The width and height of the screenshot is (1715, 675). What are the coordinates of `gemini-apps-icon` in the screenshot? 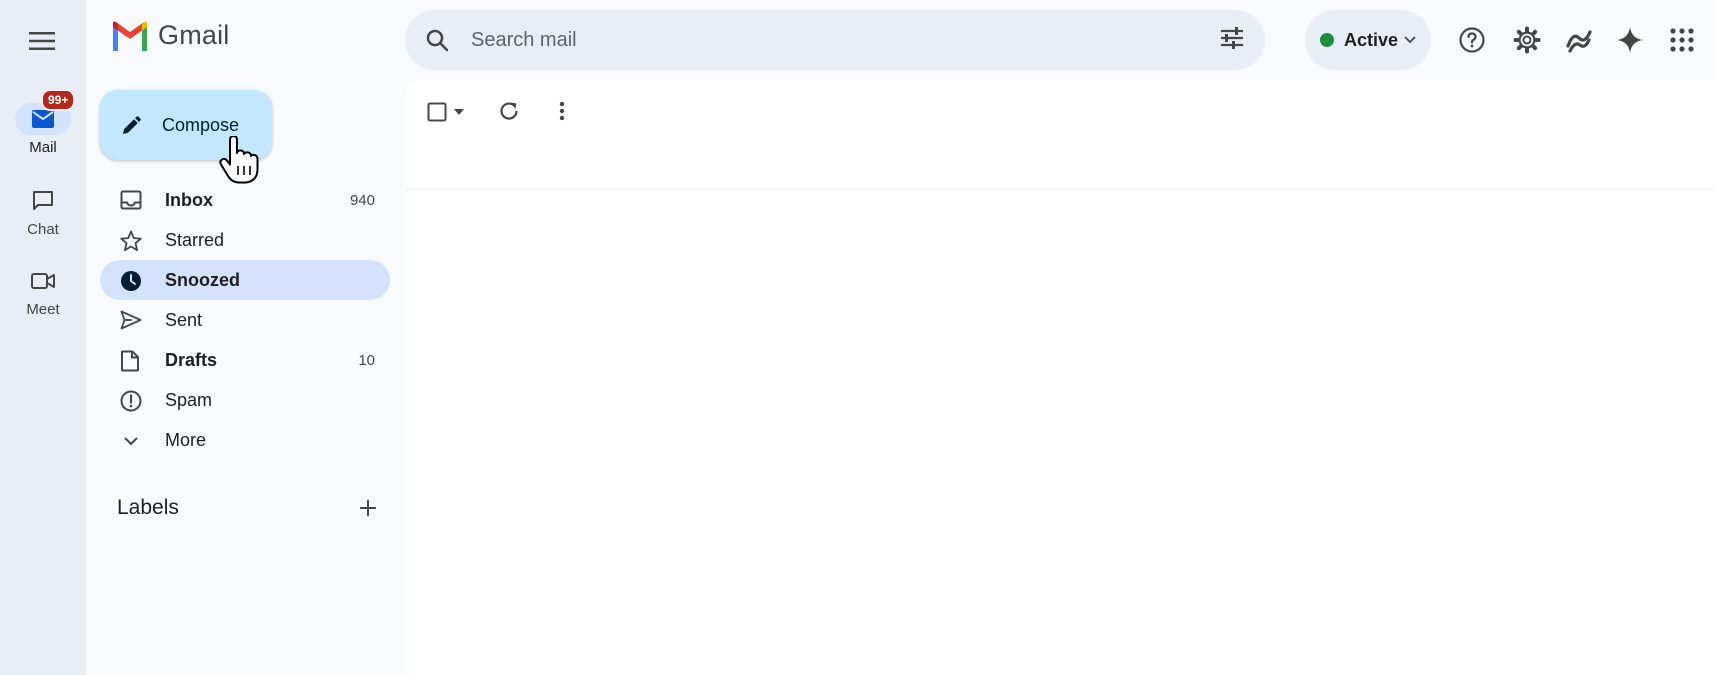 It's located at (1579, 41).